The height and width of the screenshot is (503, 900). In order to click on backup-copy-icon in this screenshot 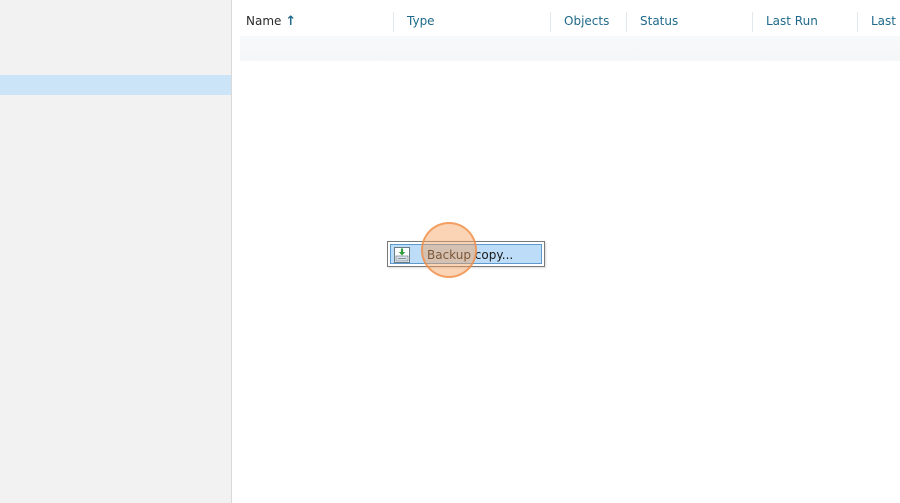, I will do `click(402, 255)`.